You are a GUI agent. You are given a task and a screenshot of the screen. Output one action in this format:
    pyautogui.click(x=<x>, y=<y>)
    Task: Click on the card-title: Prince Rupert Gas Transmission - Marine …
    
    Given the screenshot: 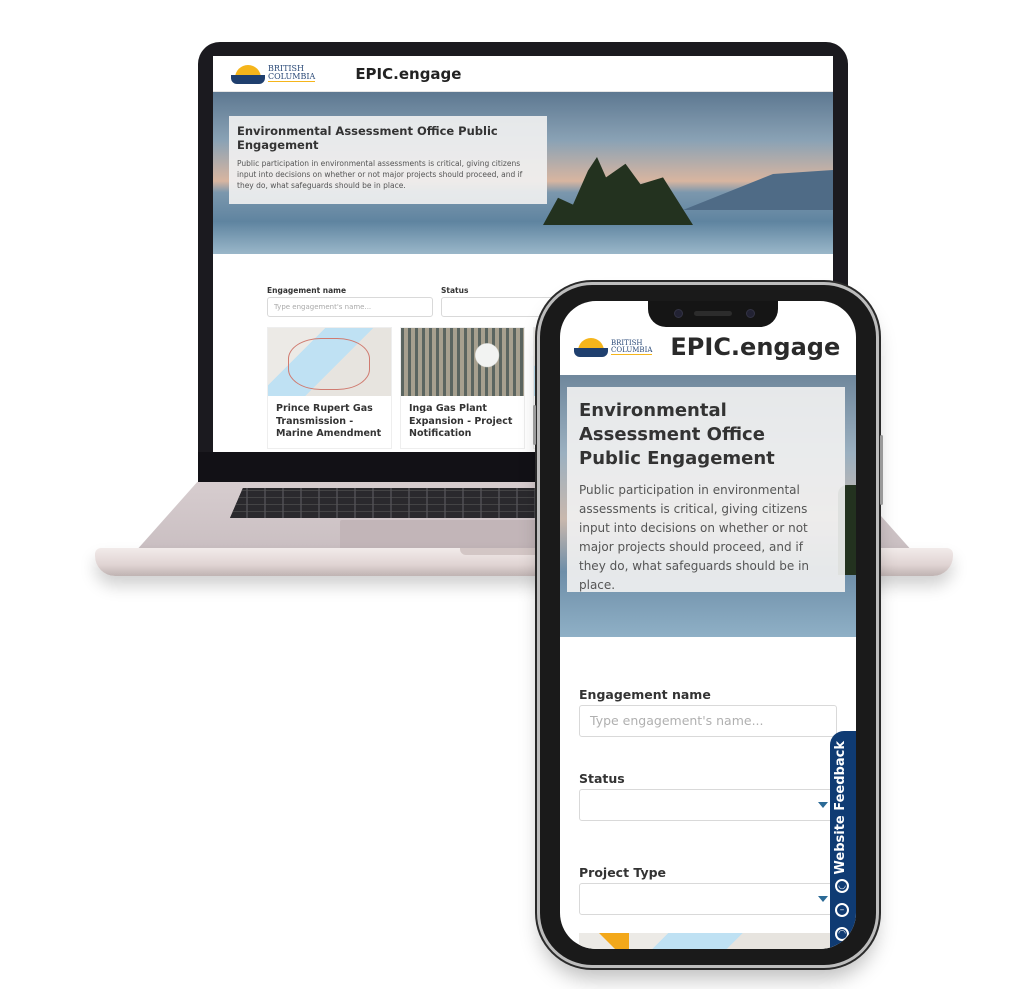 What is the action you would take?
    pyautogui.click(x=329, y=421)
    